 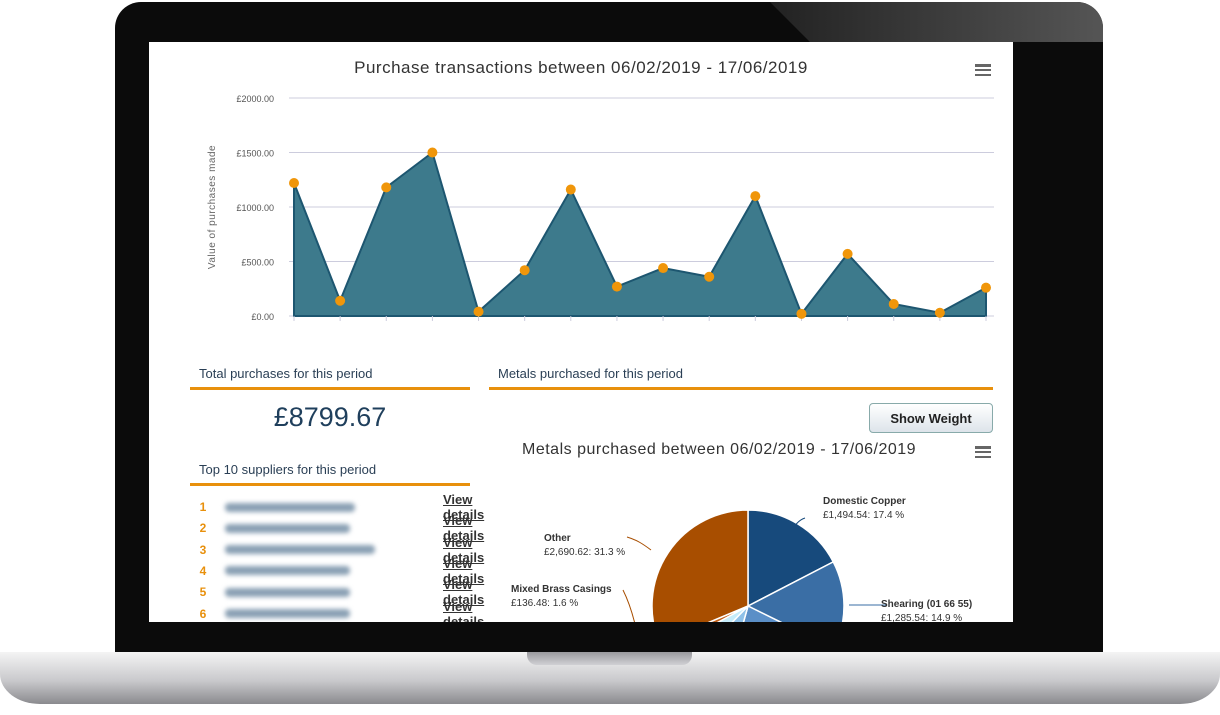 What do you see at coordinates (936, 22) in the screenshot?
I see `bezel-glare` at bounding box center [936, 22].